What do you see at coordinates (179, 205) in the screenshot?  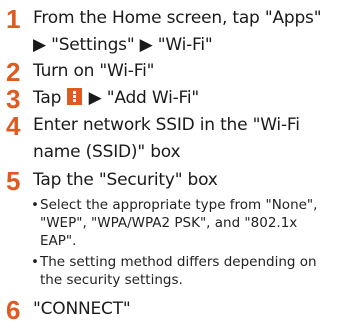 I see `note-line: Select the appropriate type from "None",` at bounding box center [179, 205].